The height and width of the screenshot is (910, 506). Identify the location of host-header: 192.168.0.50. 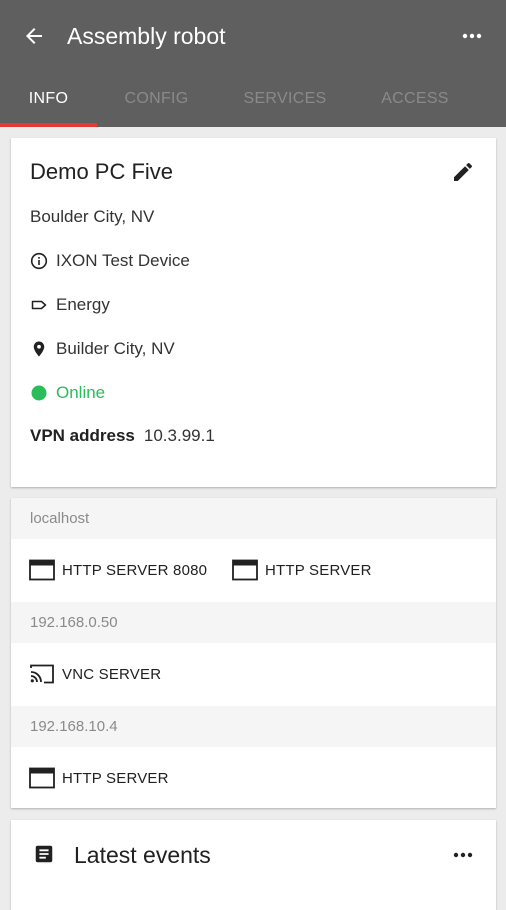
(253, 622).